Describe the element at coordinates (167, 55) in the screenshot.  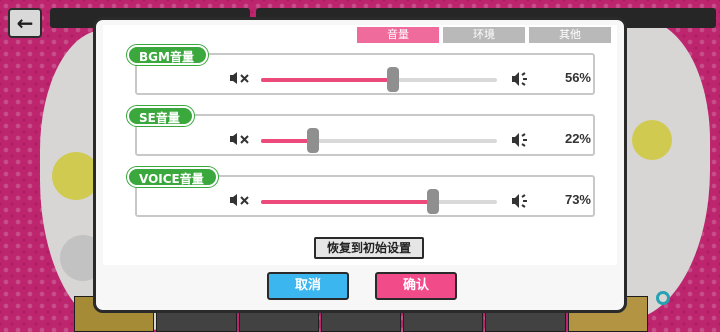
I see `bgm-volume-label: BGM音量` at that location.